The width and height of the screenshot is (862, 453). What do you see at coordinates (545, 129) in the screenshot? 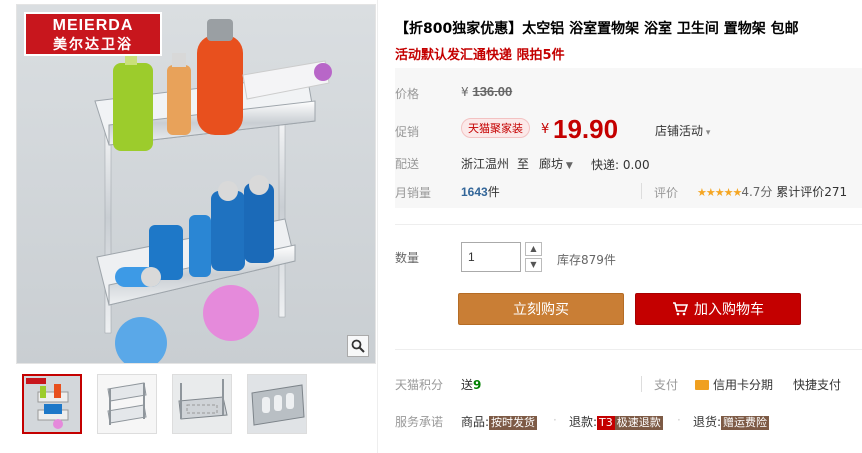
I see `current-price-currency: ¥` at bounding box center [545, 129].